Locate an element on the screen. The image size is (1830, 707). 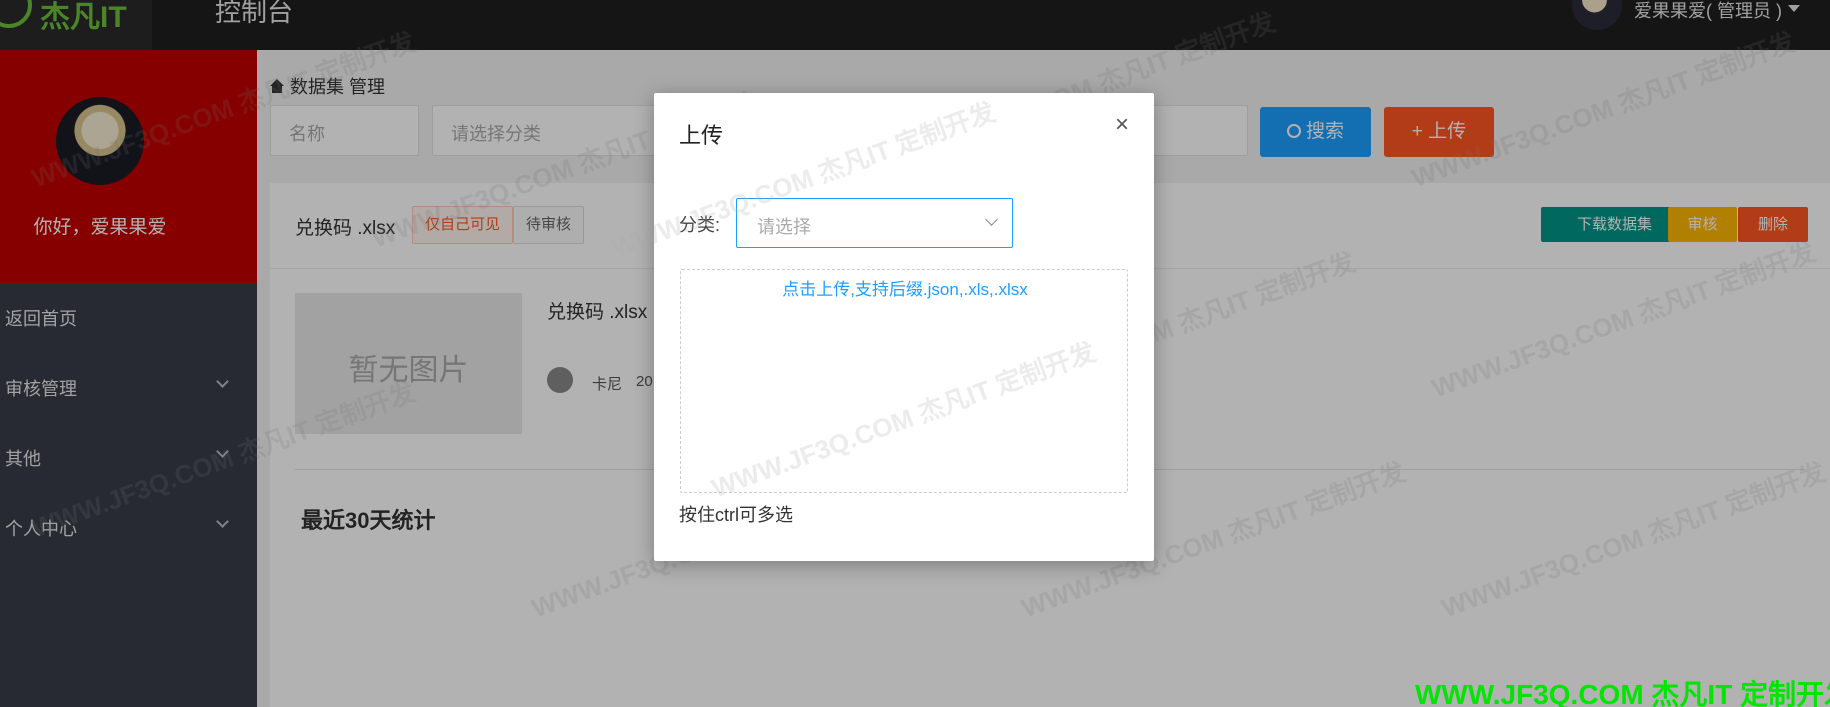
category-label: 分类: is located at coordinates (700, 225).